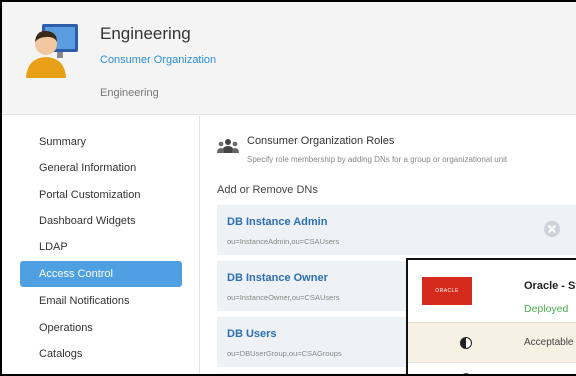 The image size is (576, 376). I want to click on sidebar-item-ldap: LDAP, so click(101, 247).